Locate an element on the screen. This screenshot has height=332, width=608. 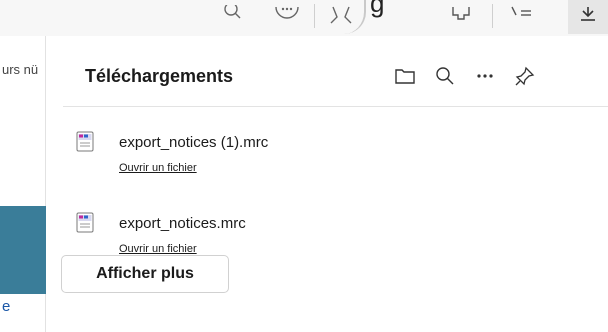
more-icon is located at coordinates (485, 76).